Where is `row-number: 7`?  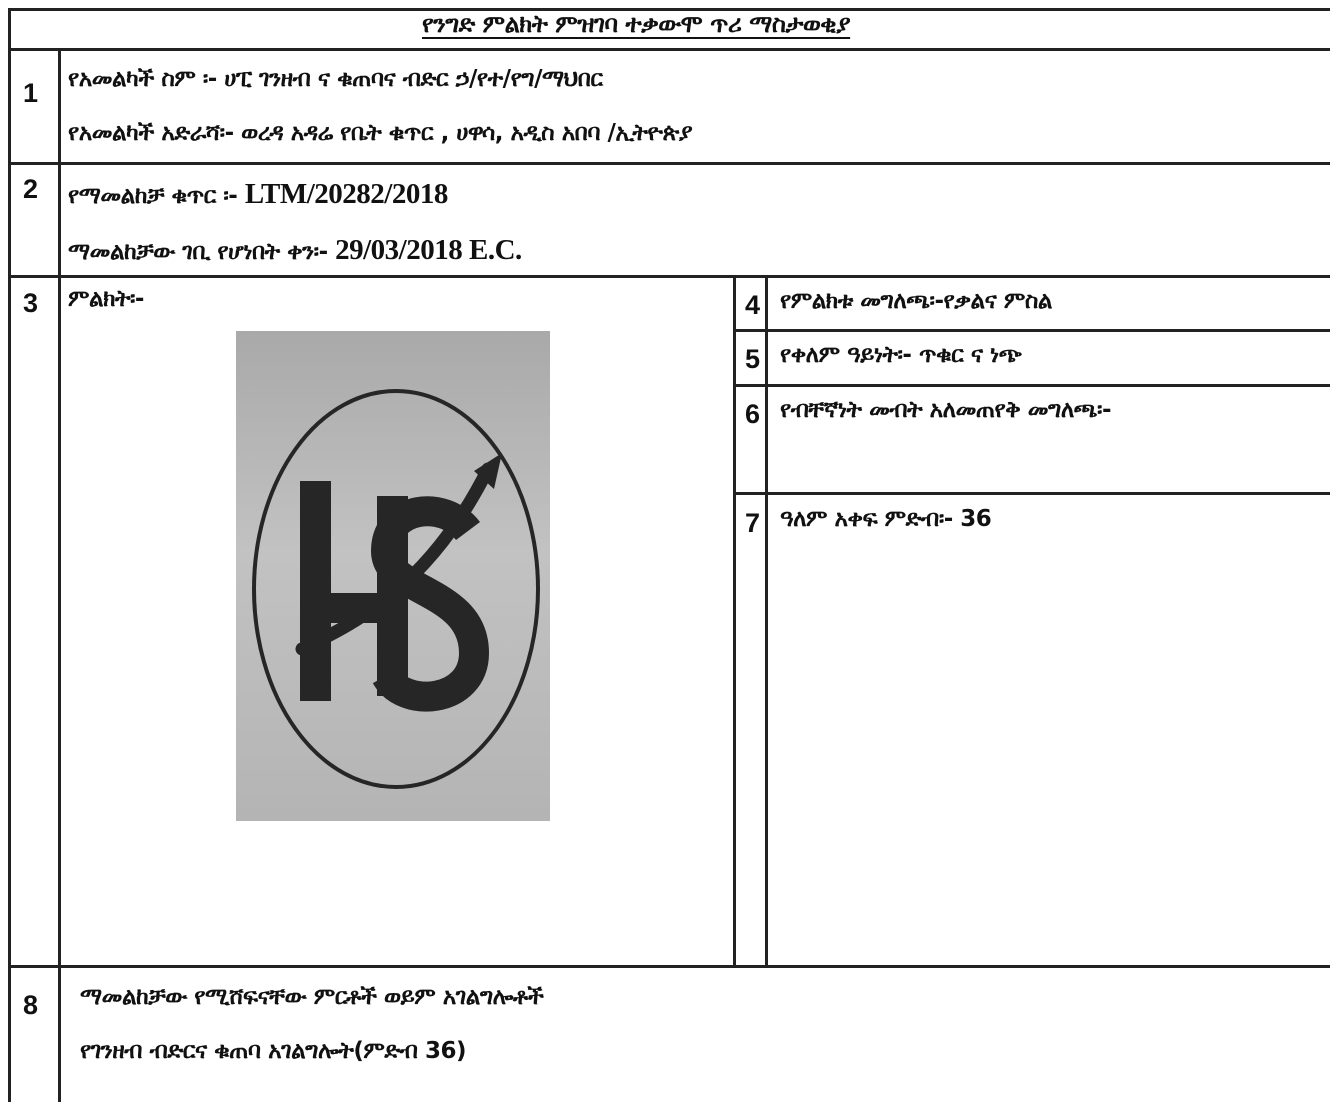
row-number: 7 is located at coordinates (753, 523).